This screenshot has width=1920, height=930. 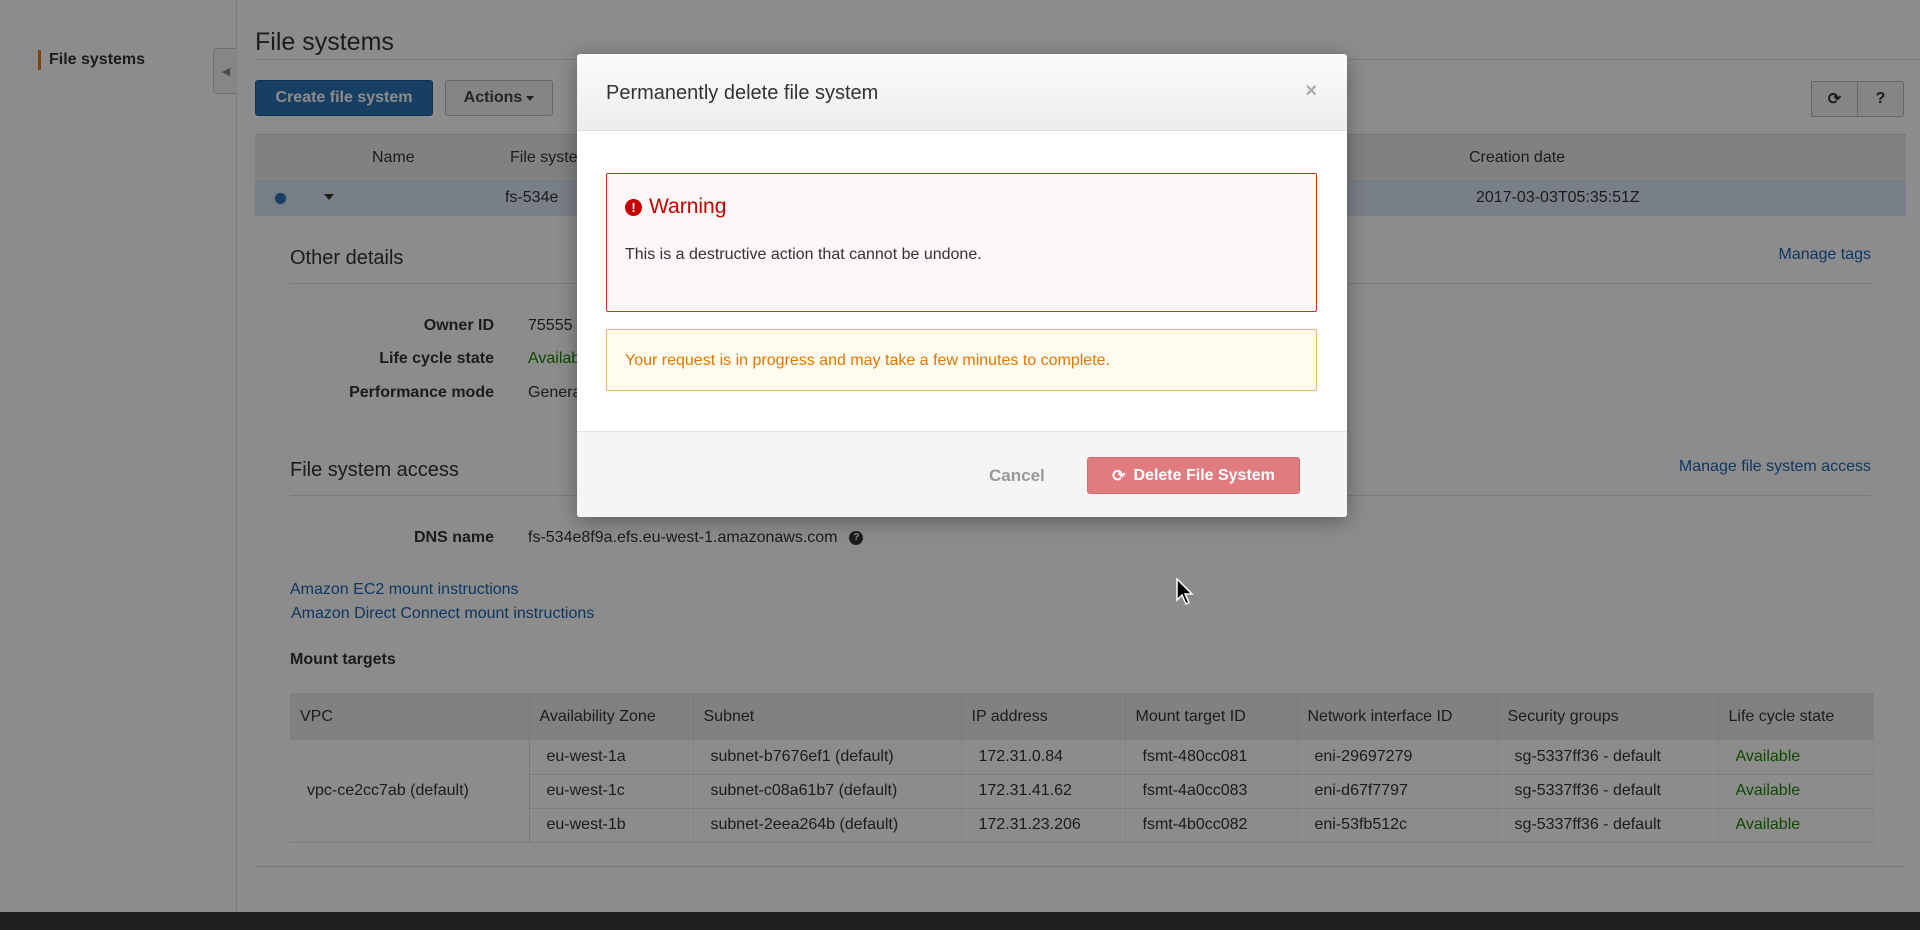 I want to click on delete-file-system-button: ⟳ Delete File System, so click(x=1193, y=475).